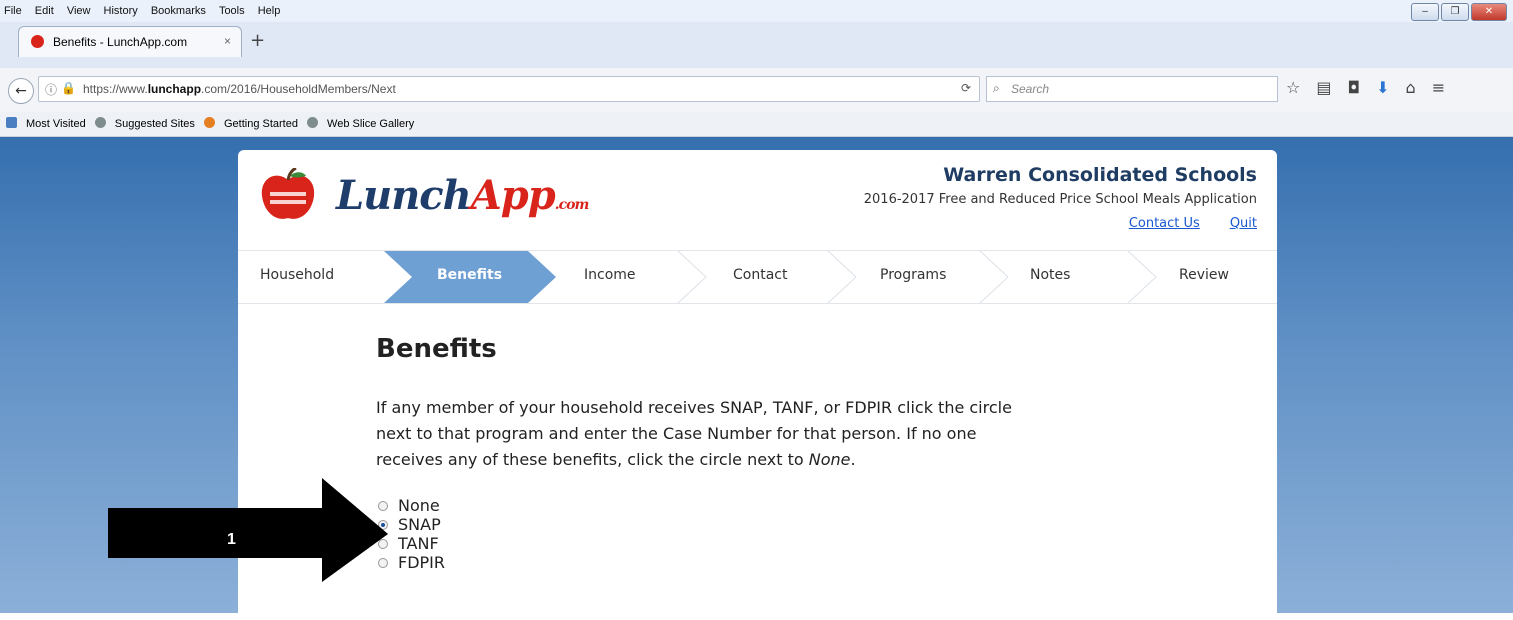 This screenshot has height=620, width=1513. What do you see at coordinates (257, 40) in the screenshot?
I see `new-tab-button: +` at bounding box center [257, 40].